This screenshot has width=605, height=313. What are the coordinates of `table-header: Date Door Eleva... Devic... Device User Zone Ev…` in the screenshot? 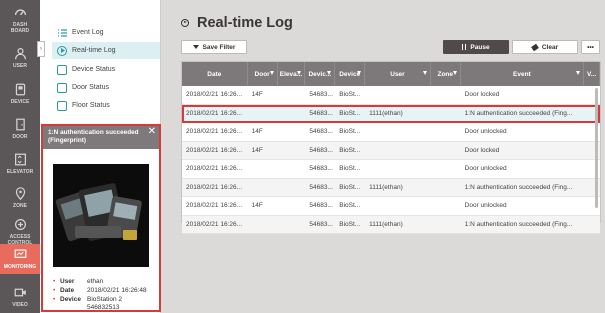 It's located at (391, 74).